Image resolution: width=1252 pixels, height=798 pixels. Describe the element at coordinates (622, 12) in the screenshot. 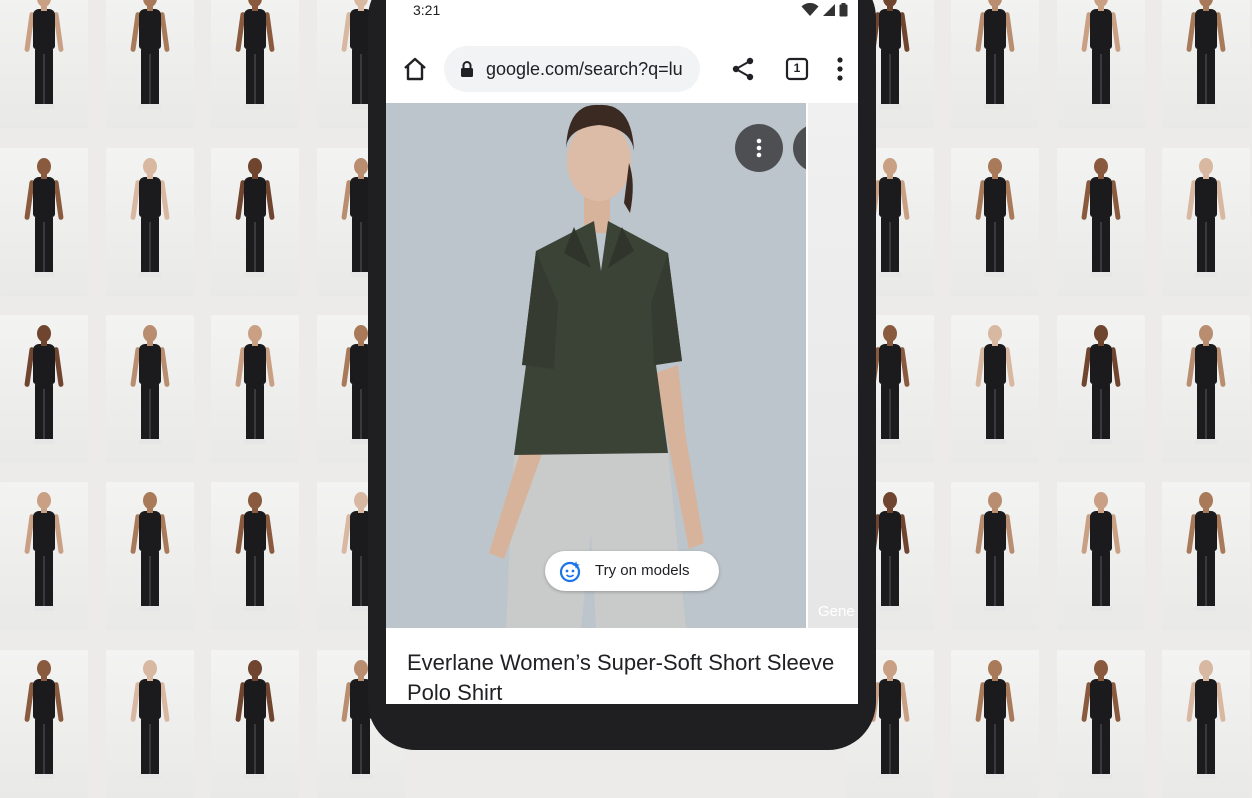

I see `status-bar: 3:21` at that location.